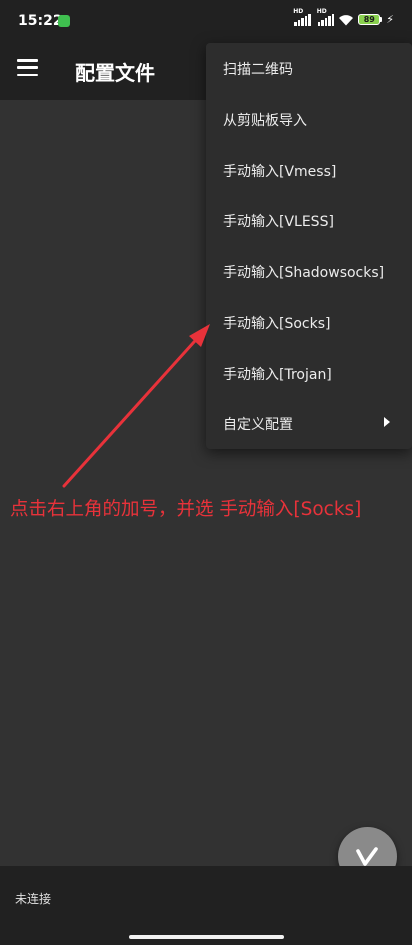  What do you see at coordinates (33, 899) in the screenshot?
I see `connection-status: 未连接` at bounding box center [33, 899].